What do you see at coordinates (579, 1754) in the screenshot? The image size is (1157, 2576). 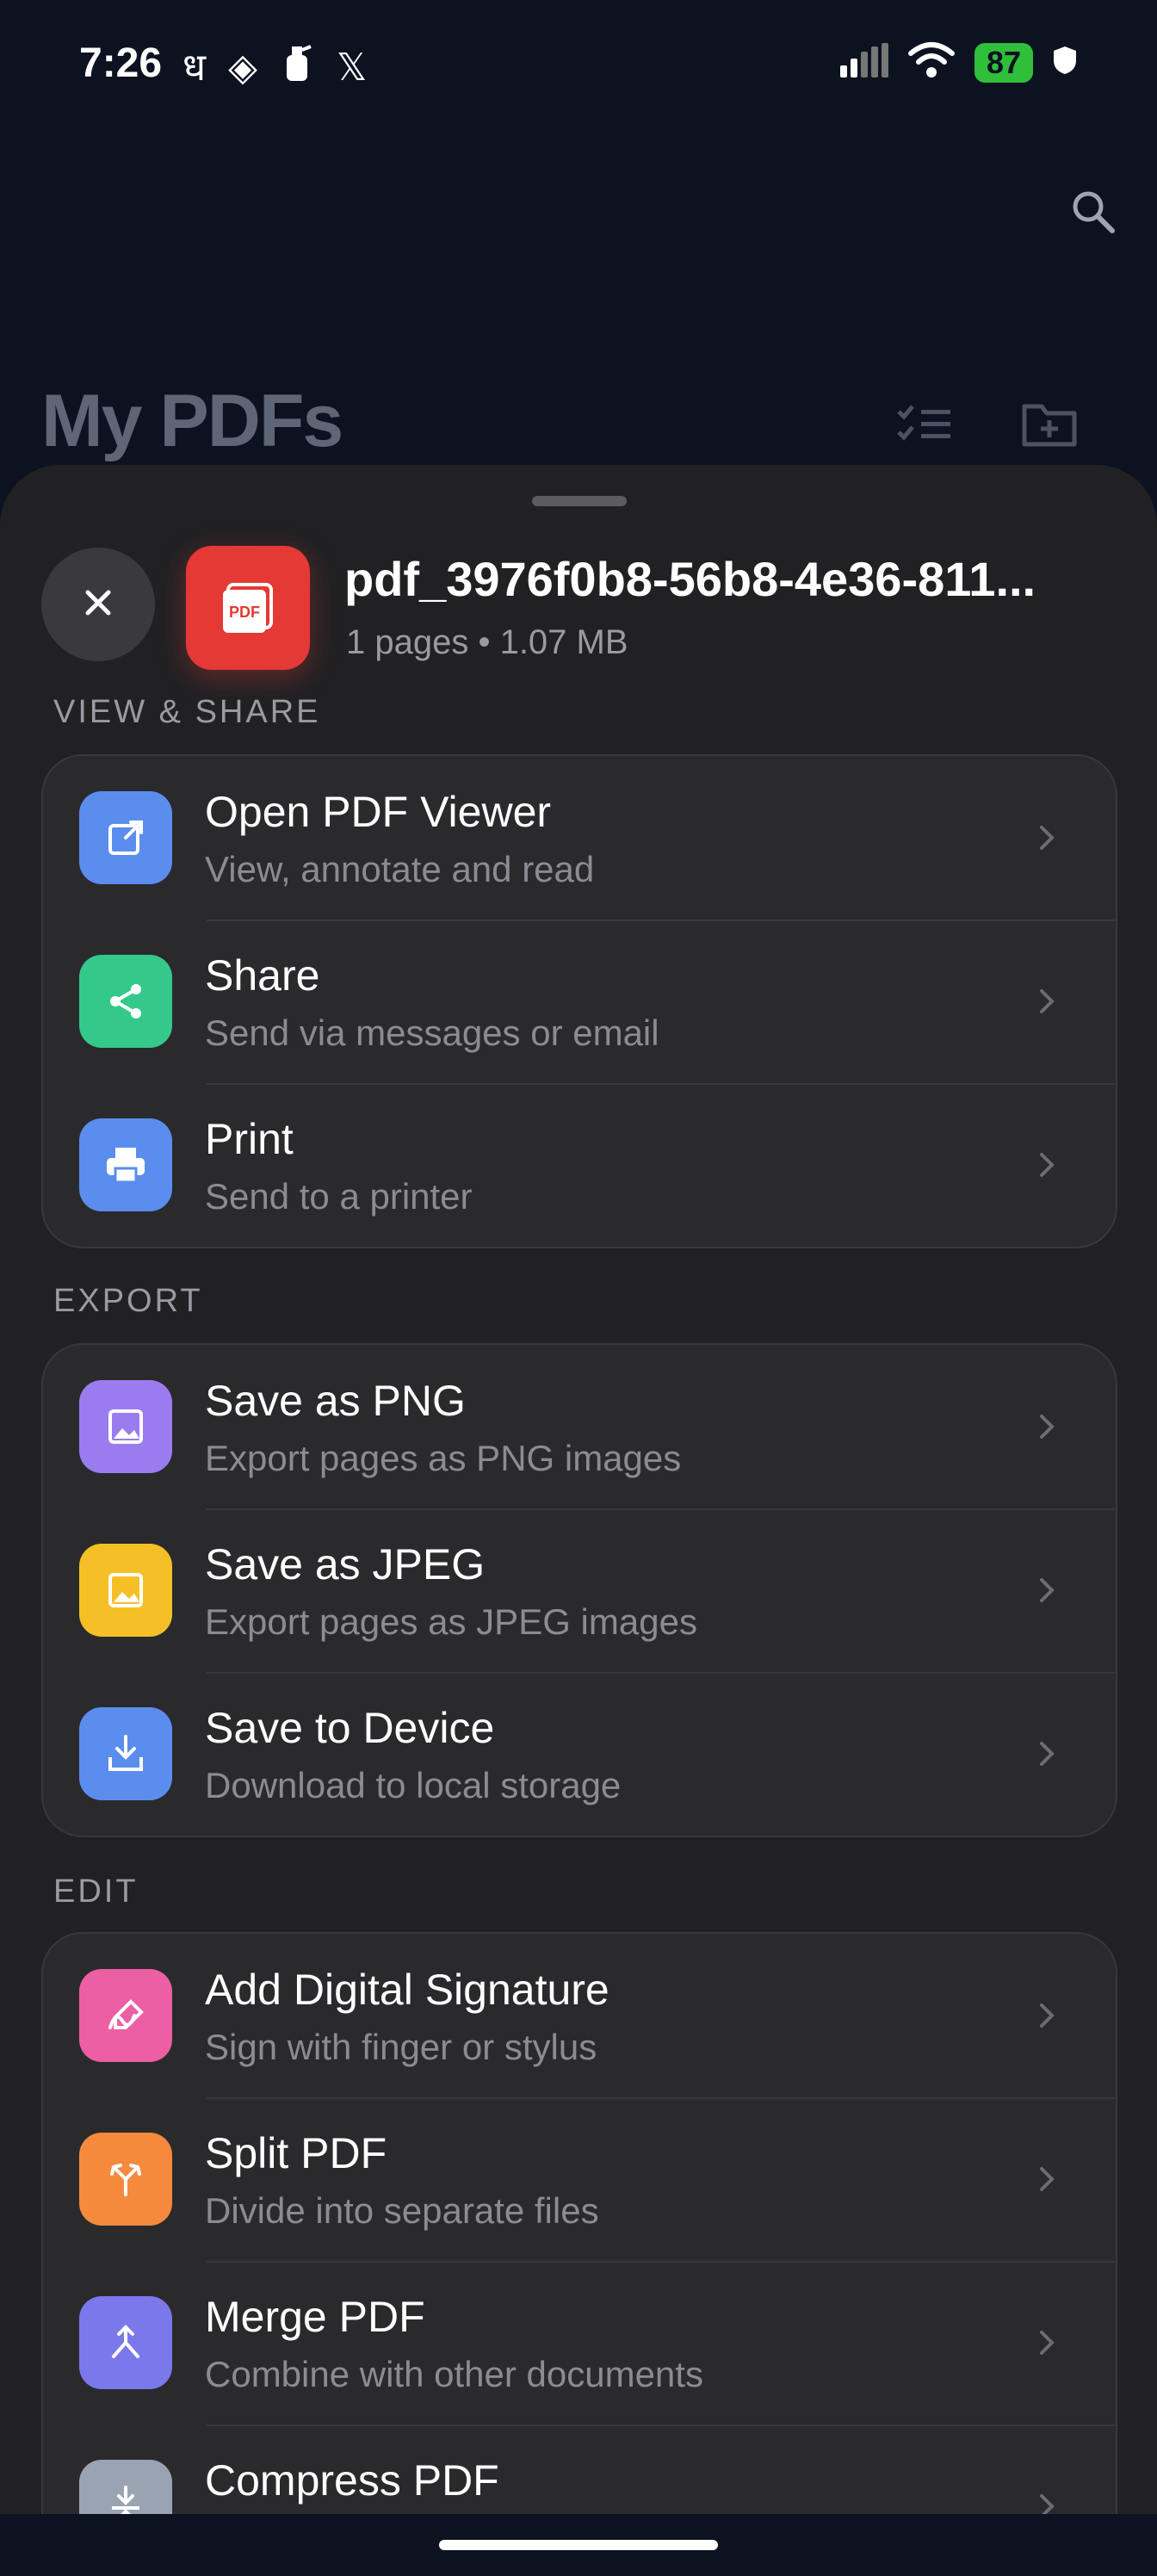 I see `save-to-device-item: Save to Device Download to local storage` at bounding box center [579, 1754].